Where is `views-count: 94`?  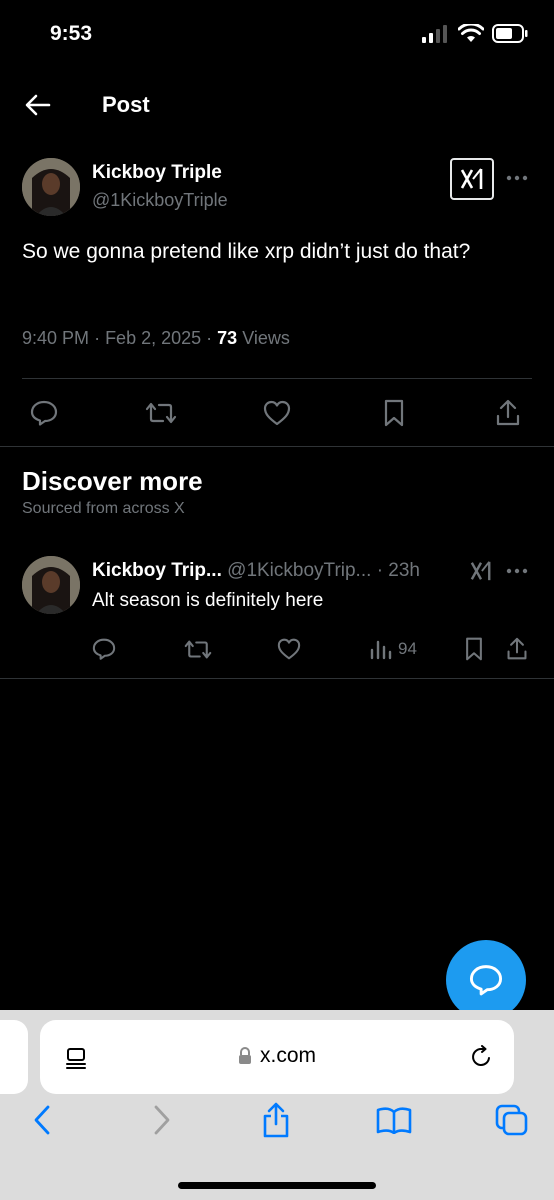 views-count: 94 is located at coordinates (407, 648).